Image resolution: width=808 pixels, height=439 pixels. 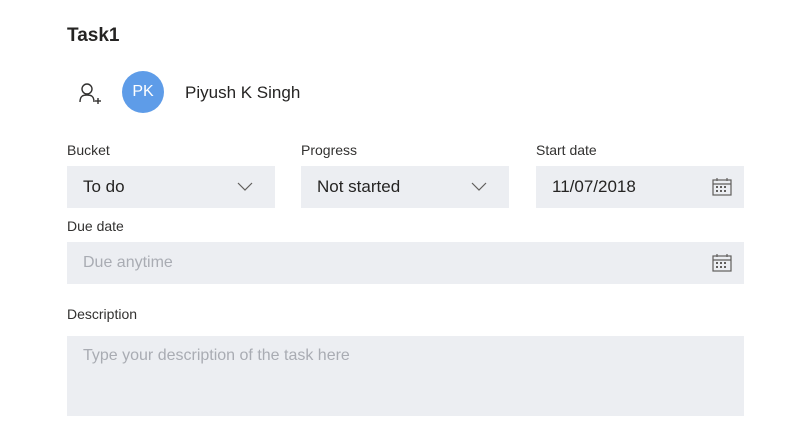 I want to click on avatar-initials: PK, so click(x=143, y=91).